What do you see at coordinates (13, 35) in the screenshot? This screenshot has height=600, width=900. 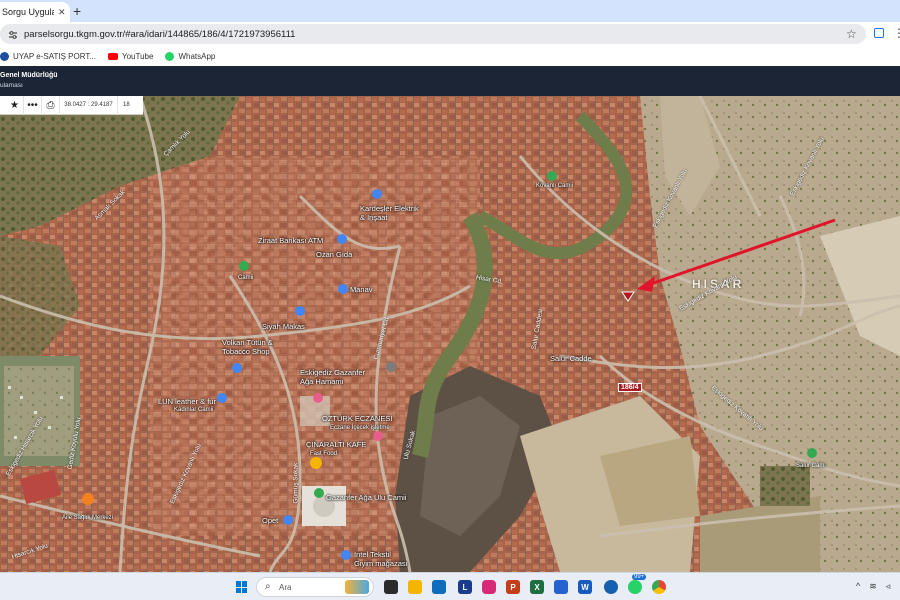 I see `site-info-icon` at bounding box center [13, 35].